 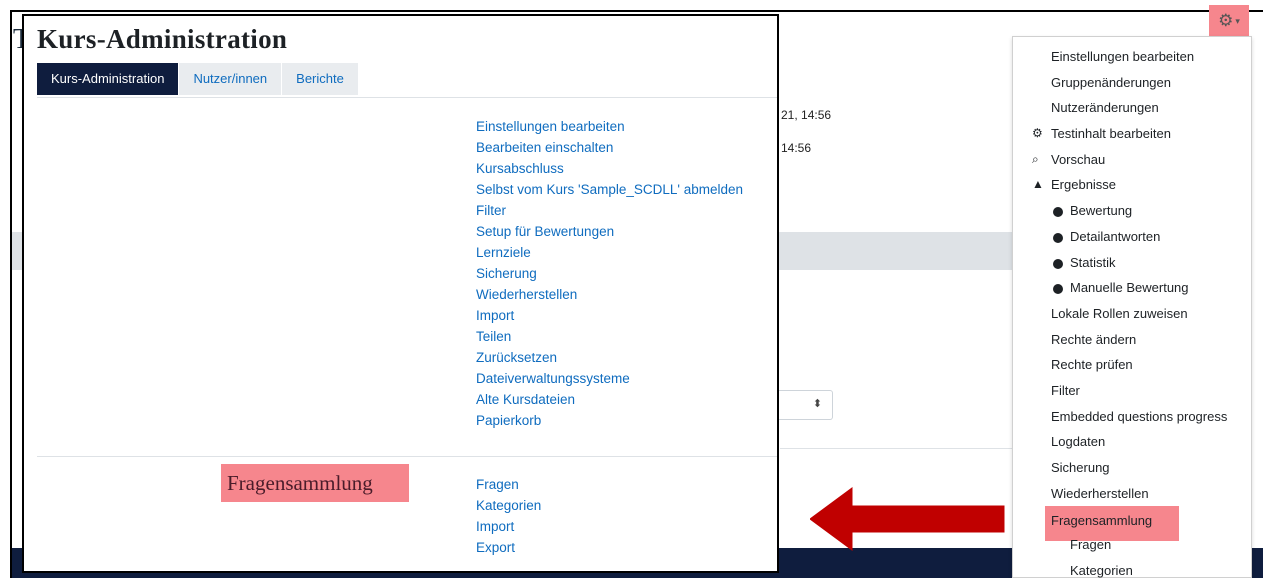 What do you see at coordinates (407, 456) in the screenshot?
I see `section-divider` at bounding box center [407, 456].